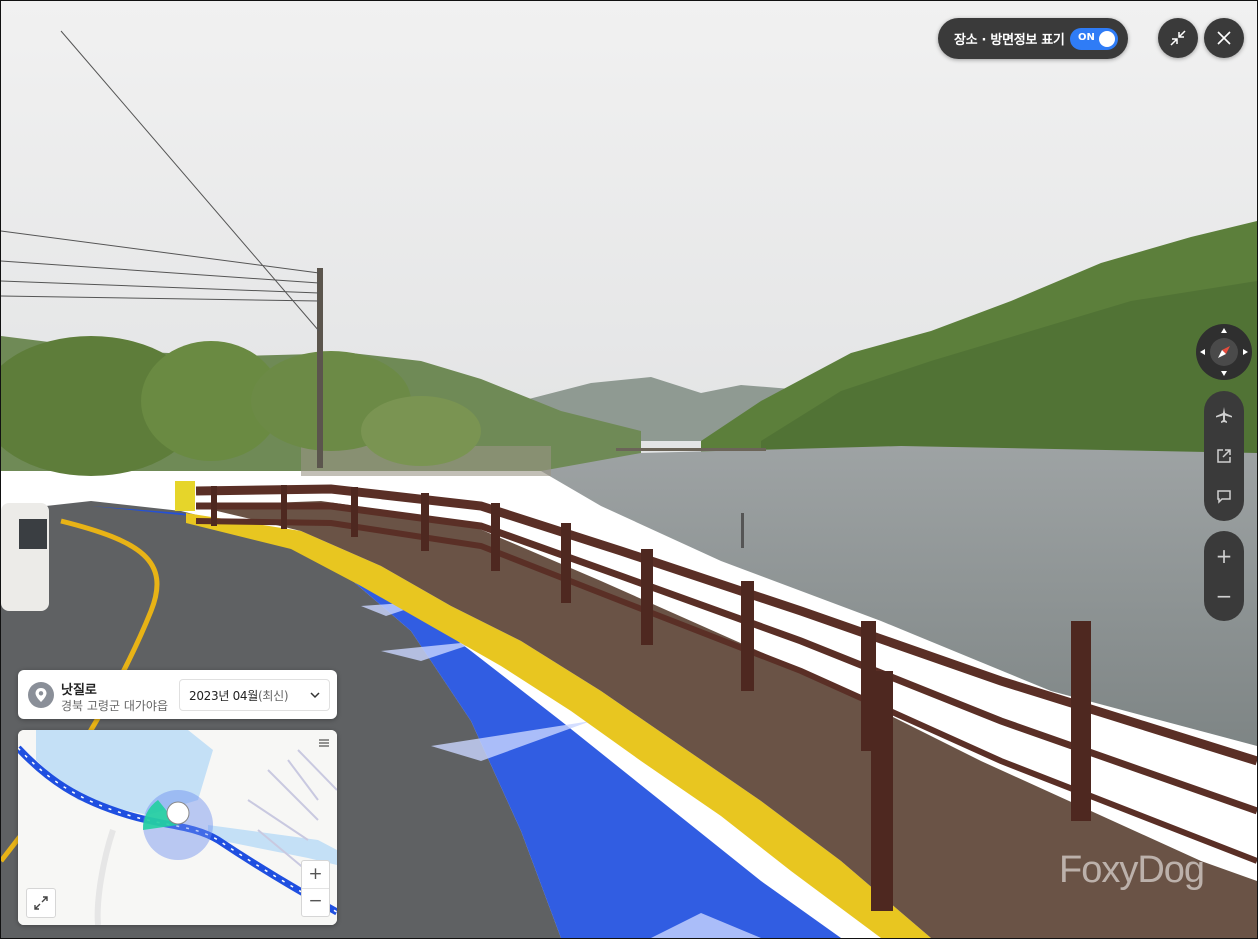 Image resolution: width=1258 pixels, height=939 pixels. I want to click on info-toggle-switch: ON, so click(1094, 39).